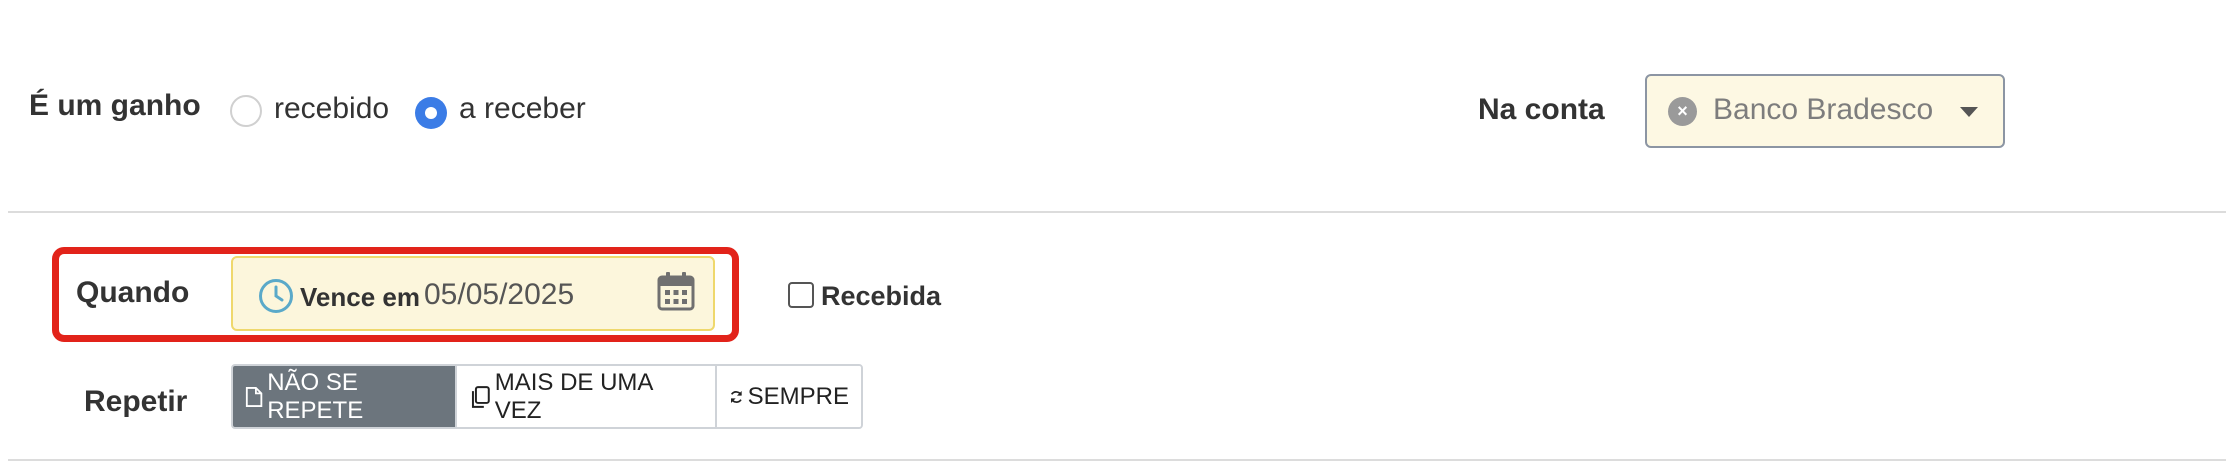  Describe the element at coordinates (115, 105) in the screenshot. I see `gain-type-label: É um ganho` at that location.